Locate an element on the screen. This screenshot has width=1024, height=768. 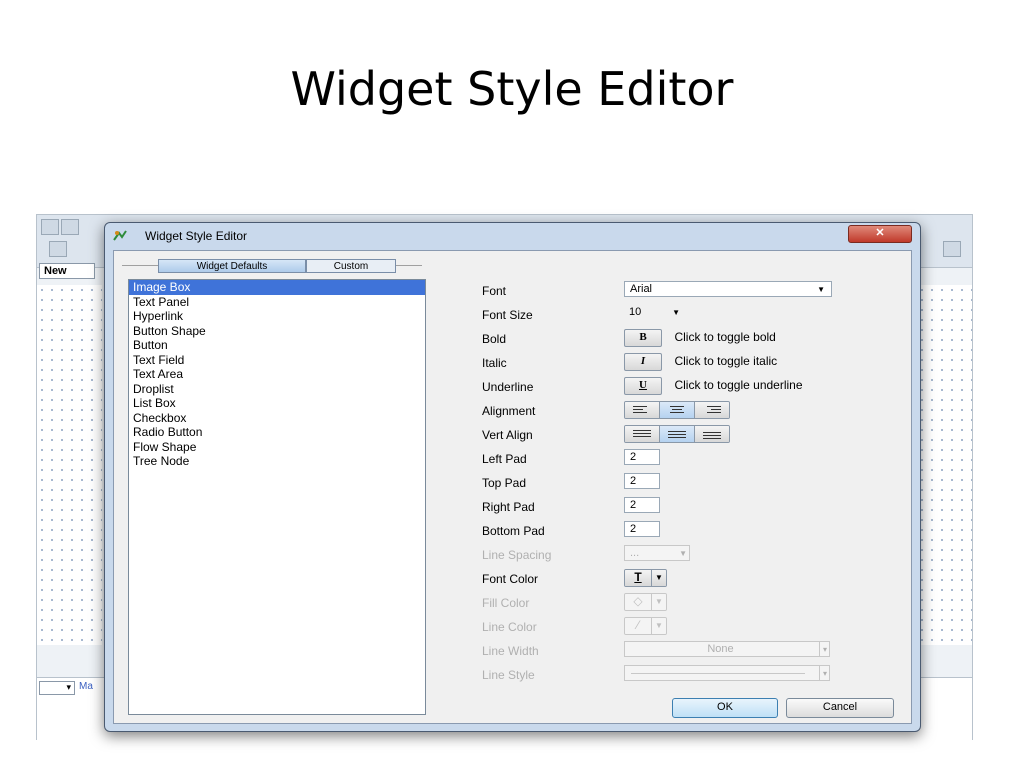
right-pad-input: 2 is located at coordinates (642, 505).